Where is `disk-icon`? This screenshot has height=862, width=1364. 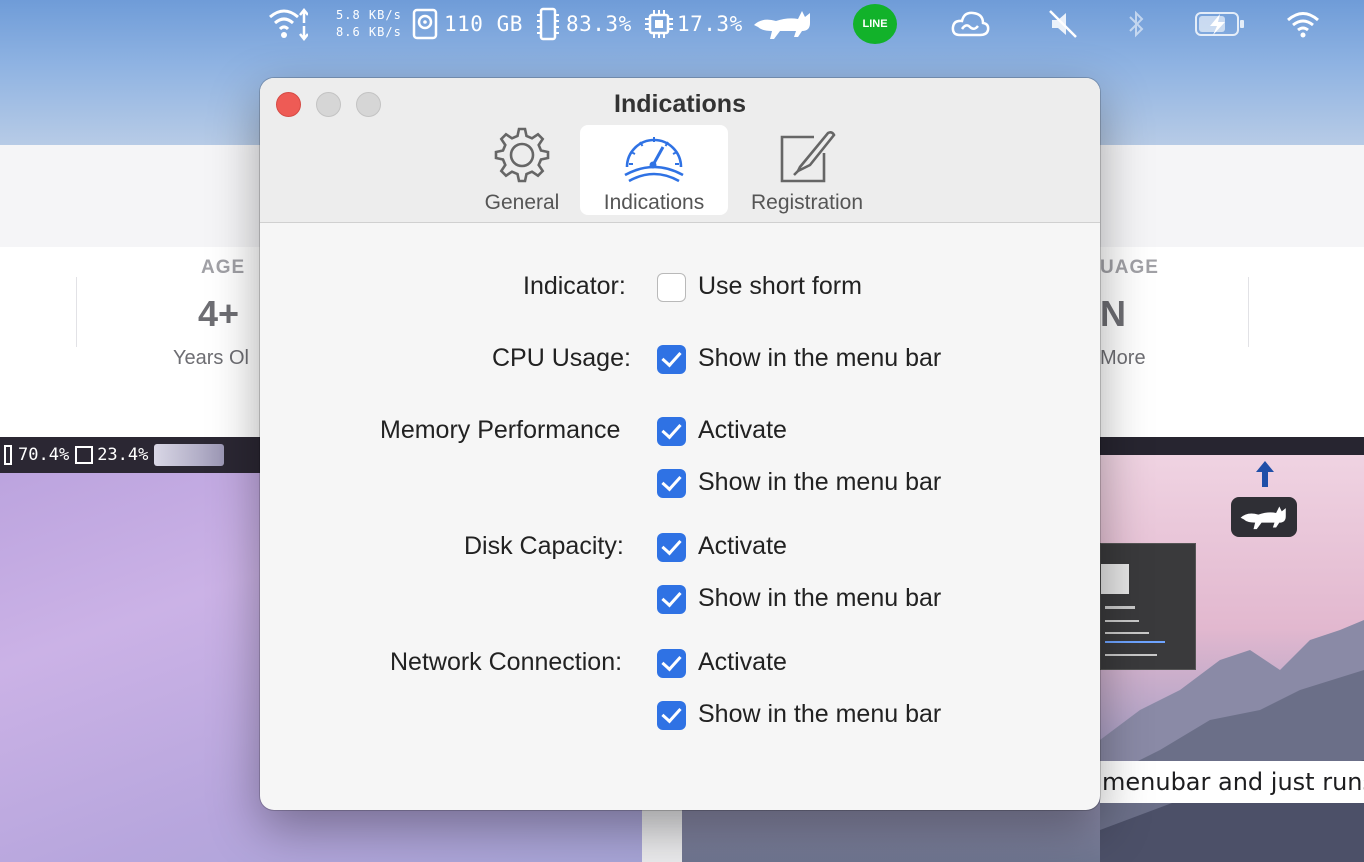
disk-icon is located at coordinates (425, 24).